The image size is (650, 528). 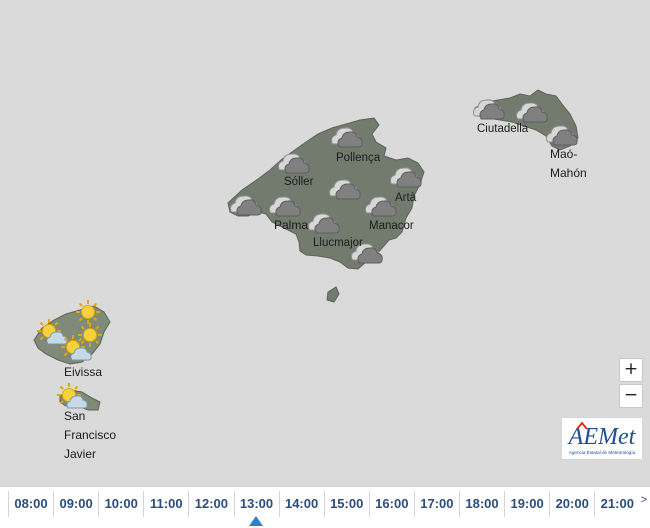 What do you see at coordinates (644, 502) in the screenshot?
I see `timeline-next-button: >` at bounding box center [644, 502].